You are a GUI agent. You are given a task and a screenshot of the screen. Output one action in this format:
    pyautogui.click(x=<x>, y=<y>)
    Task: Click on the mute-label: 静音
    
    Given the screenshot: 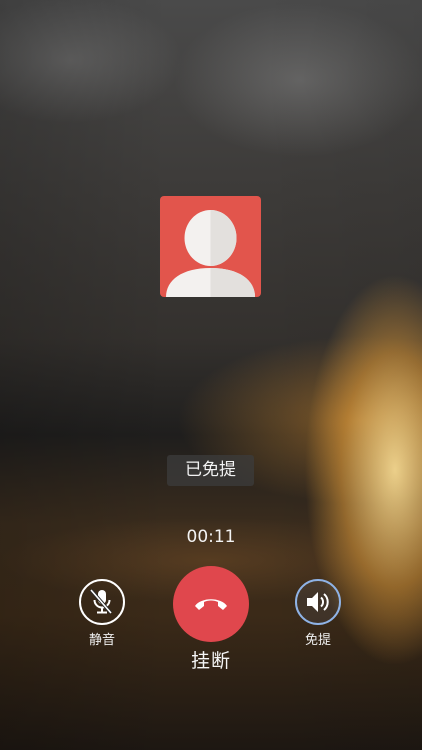 What is the action you would take?
    pyautogui.click(x=101, y=640)
    